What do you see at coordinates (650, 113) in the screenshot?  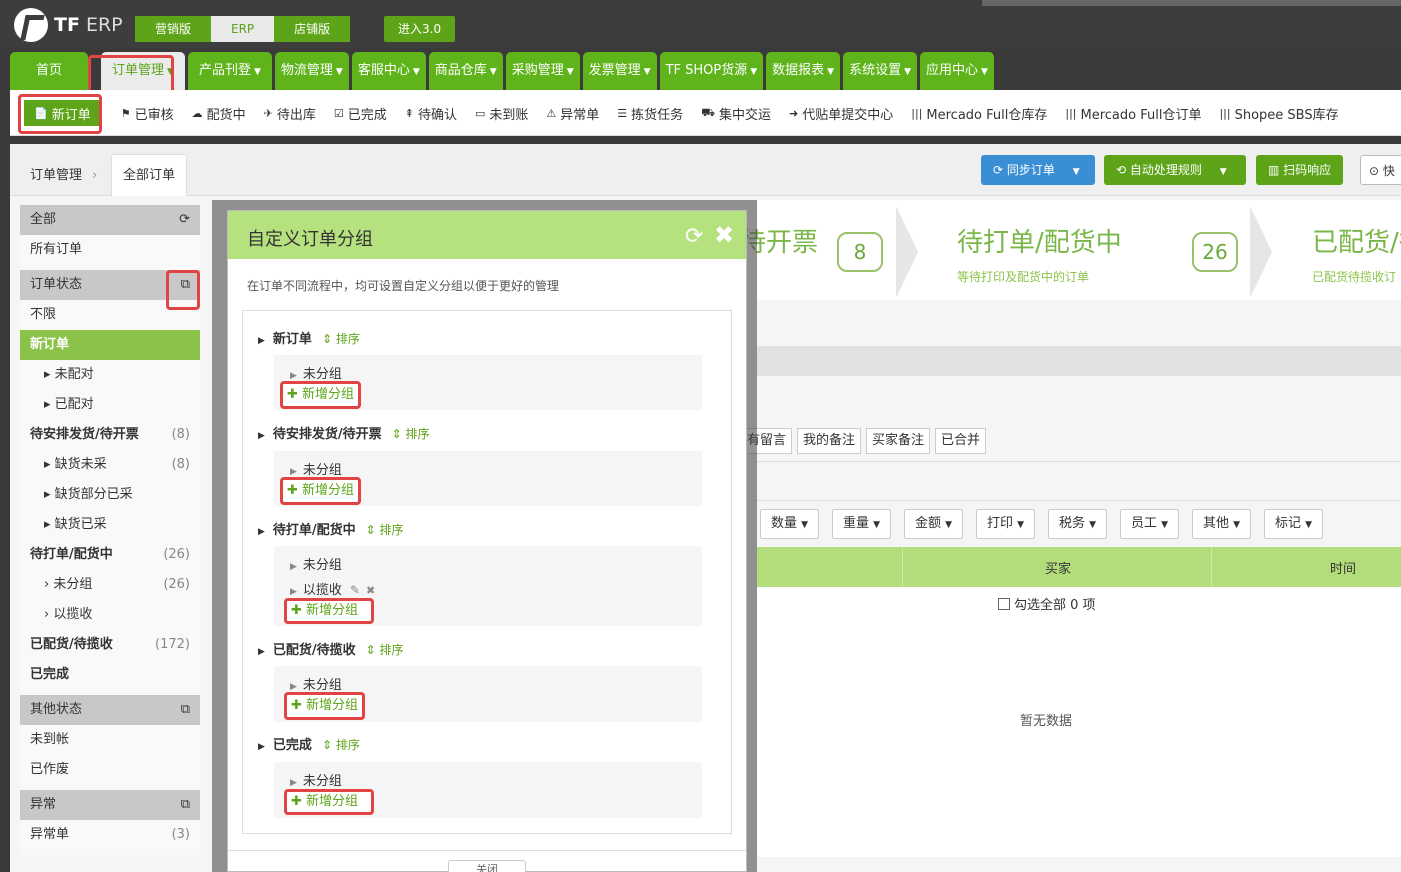 I see `subnav-pick-task: ☰ 拣货任务` at bounding box center [650, 113].